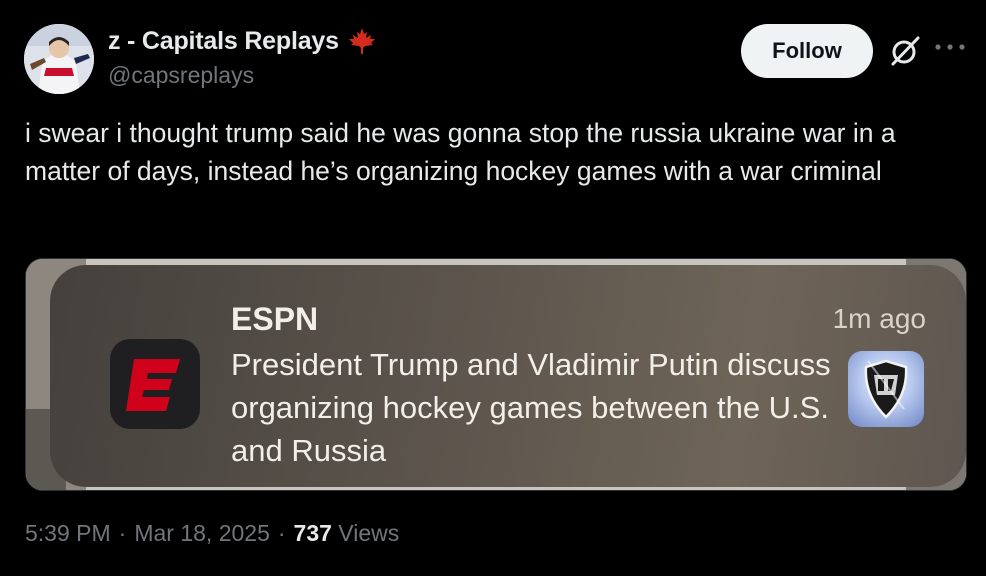  What do you see at coordinates (905, 51) in the screenshot?
I see `grok-icon` at bounding box center [905, 51].